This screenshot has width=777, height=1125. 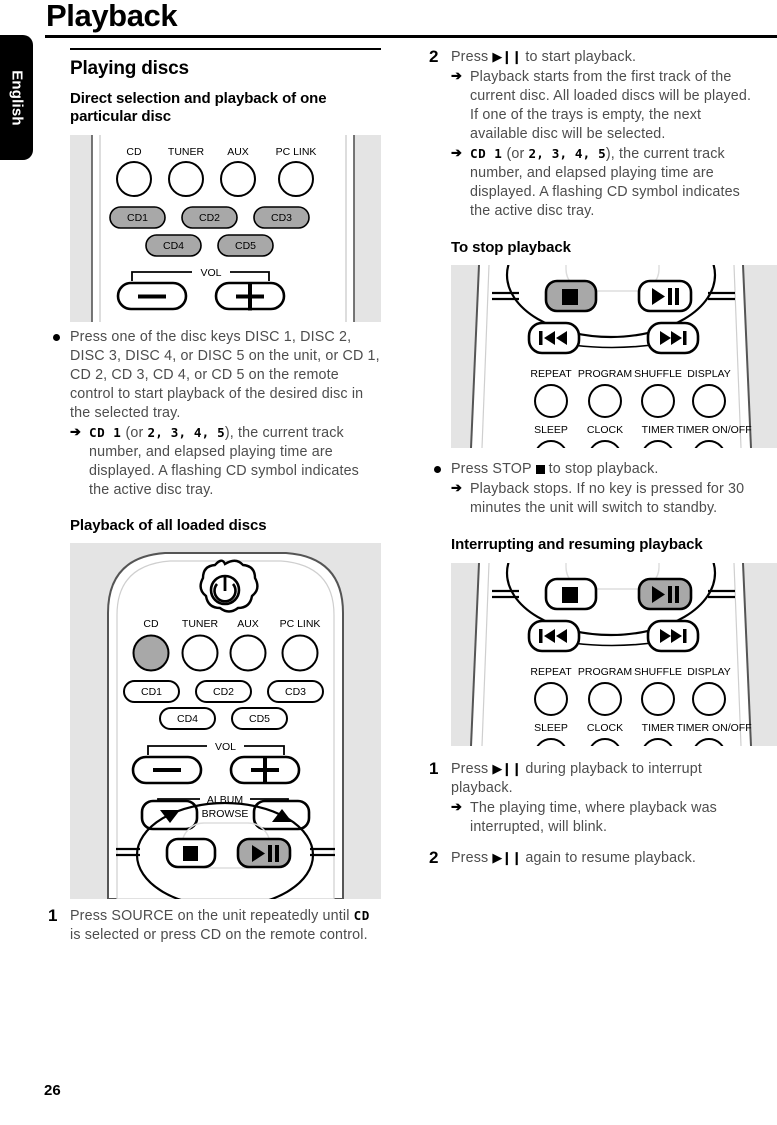 I want to click on figure-label-cd: CD, so click(x=134, y=152).